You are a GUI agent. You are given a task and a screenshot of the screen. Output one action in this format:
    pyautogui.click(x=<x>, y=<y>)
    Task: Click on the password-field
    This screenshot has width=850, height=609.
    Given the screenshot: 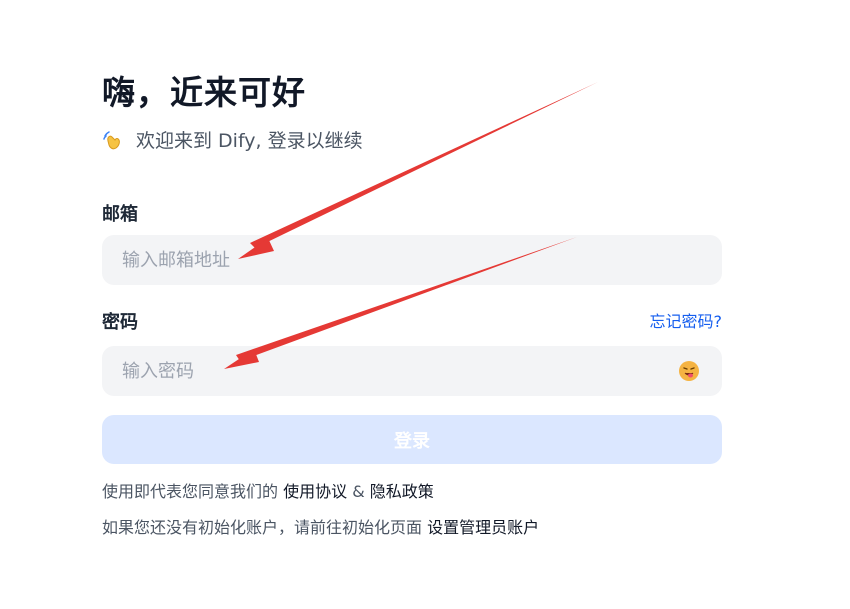 What is the action you would take?
    pyautogui.click(x=412, y=371)
    